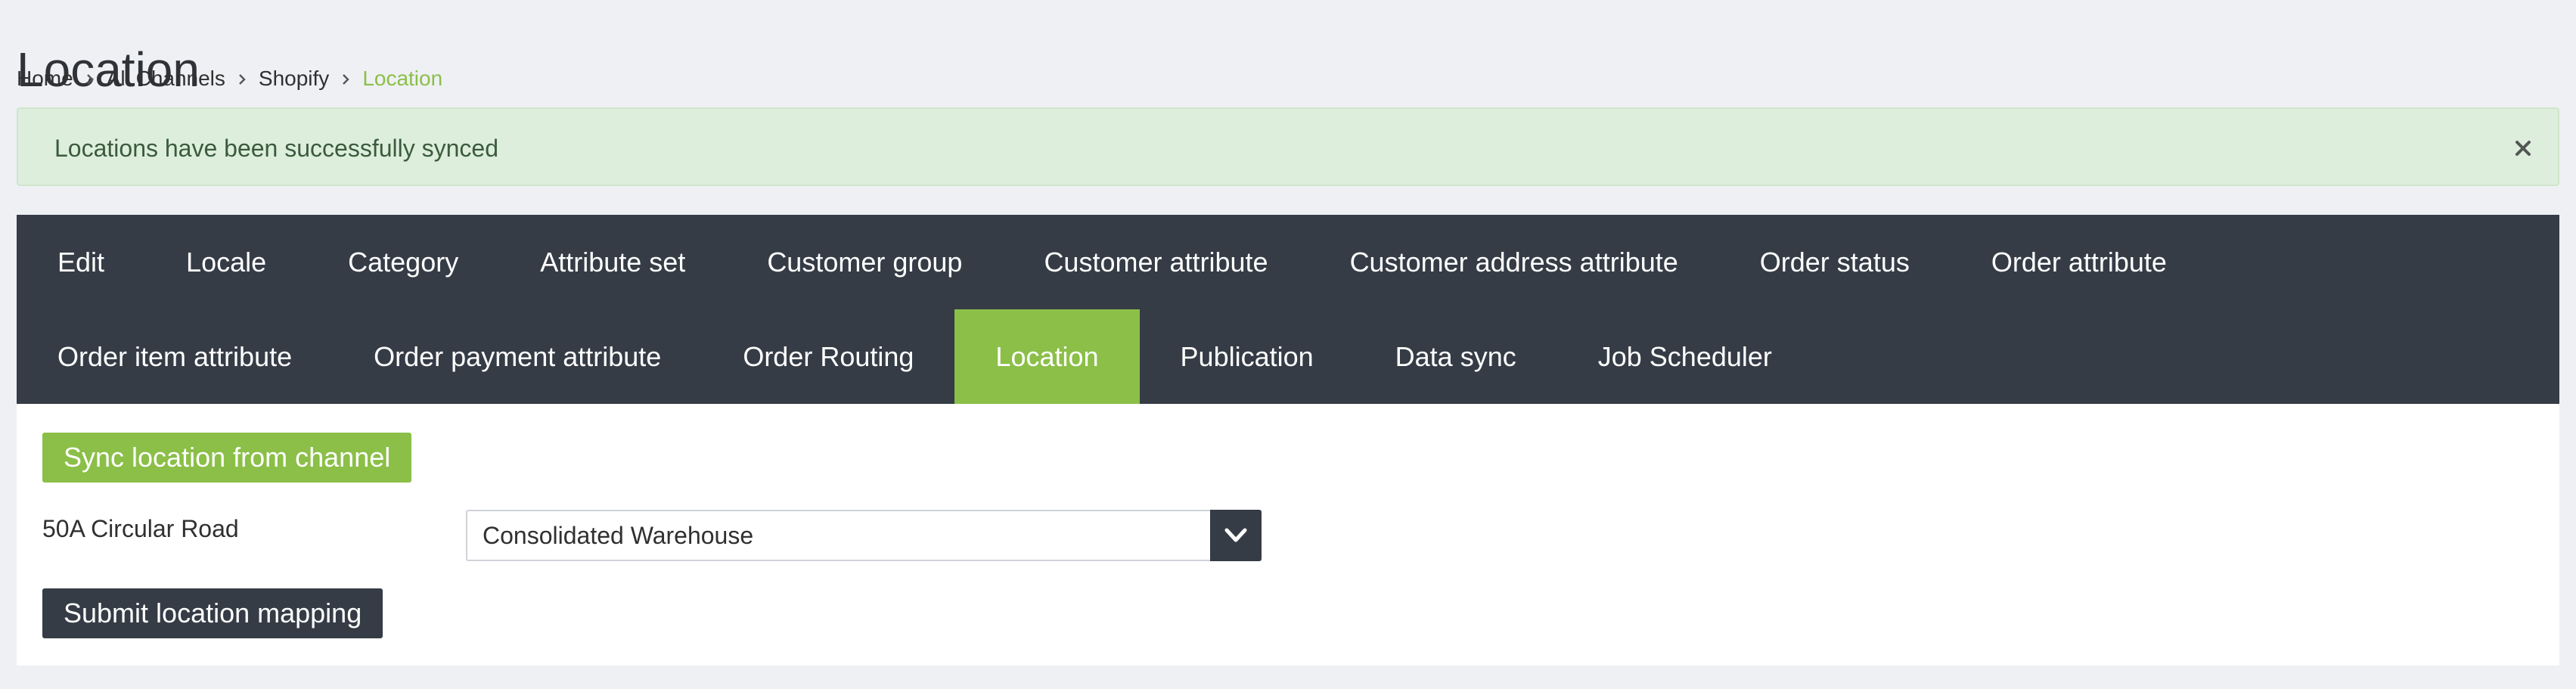 Image resolution: width=2576 pixels, height=689 pixels. What do you see at coordinates (166, 79) in the screenshot?
I see `breadcrumb-all-channels: All Channels` at bounding box center [166, 79].